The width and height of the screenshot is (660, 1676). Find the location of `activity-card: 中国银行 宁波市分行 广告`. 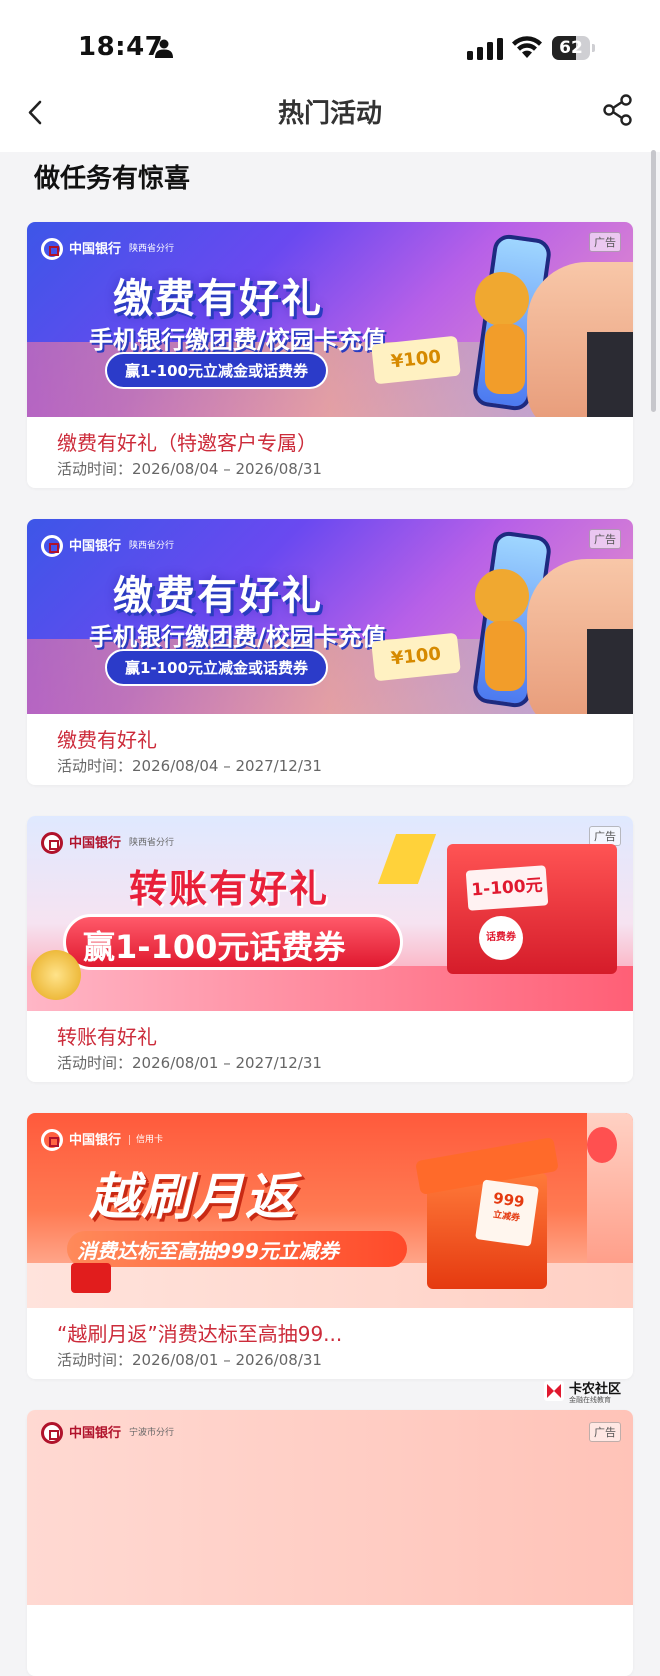

activity-card: 中国银行 宁波市分行 广告 is located at coordinates (330, 1543).